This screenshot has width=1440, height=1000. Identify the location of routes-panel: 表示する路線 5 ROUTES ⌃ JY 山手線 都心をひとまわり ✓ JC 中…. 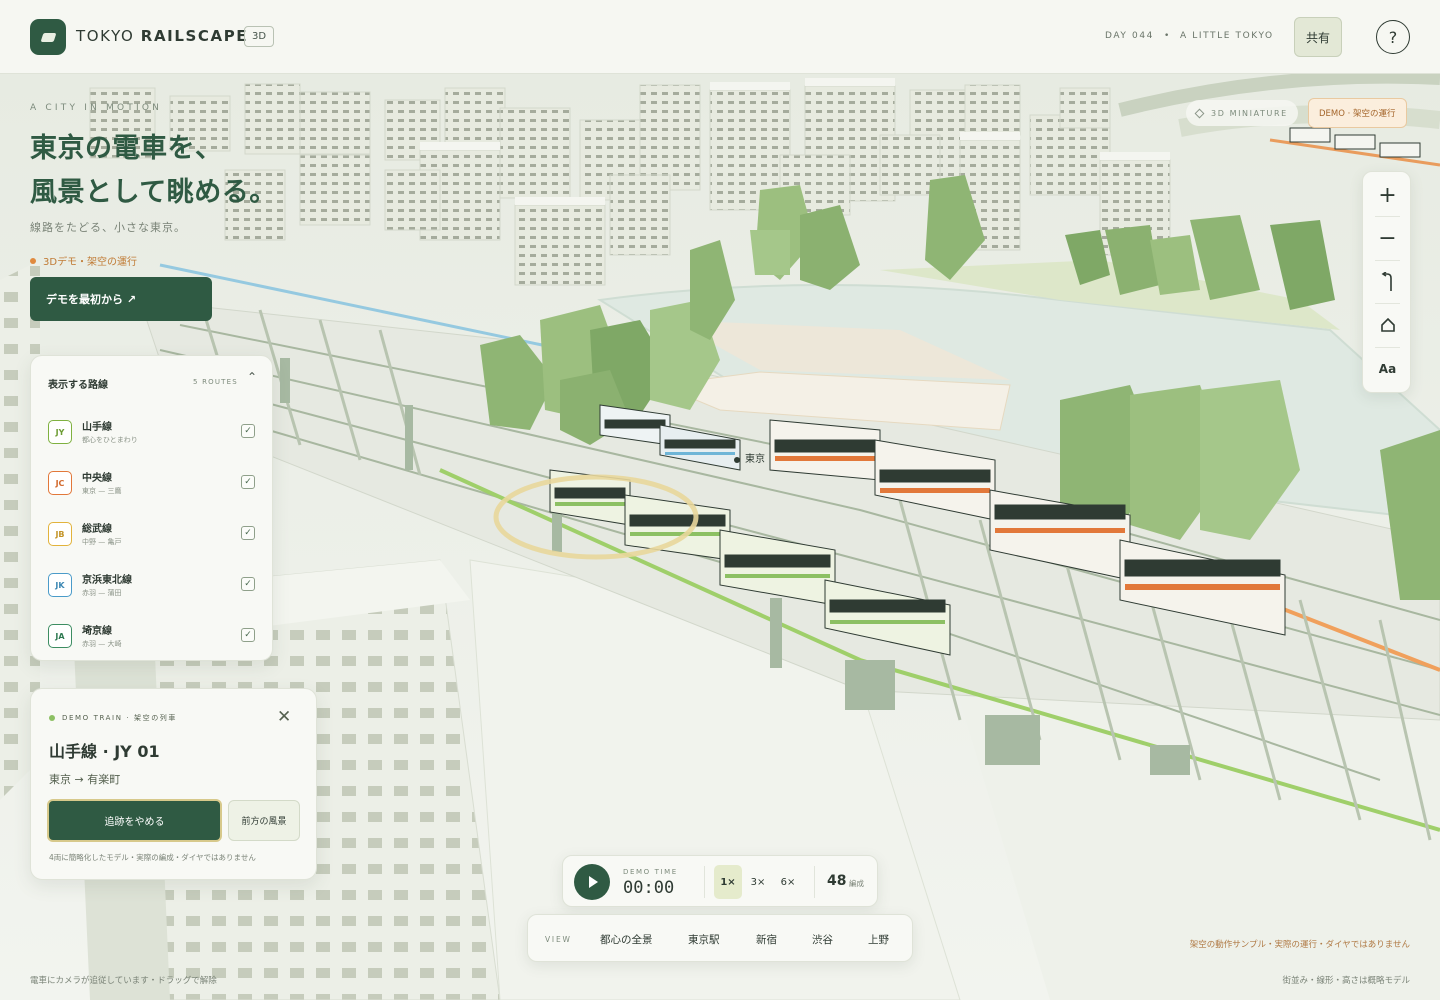
(151, 508).